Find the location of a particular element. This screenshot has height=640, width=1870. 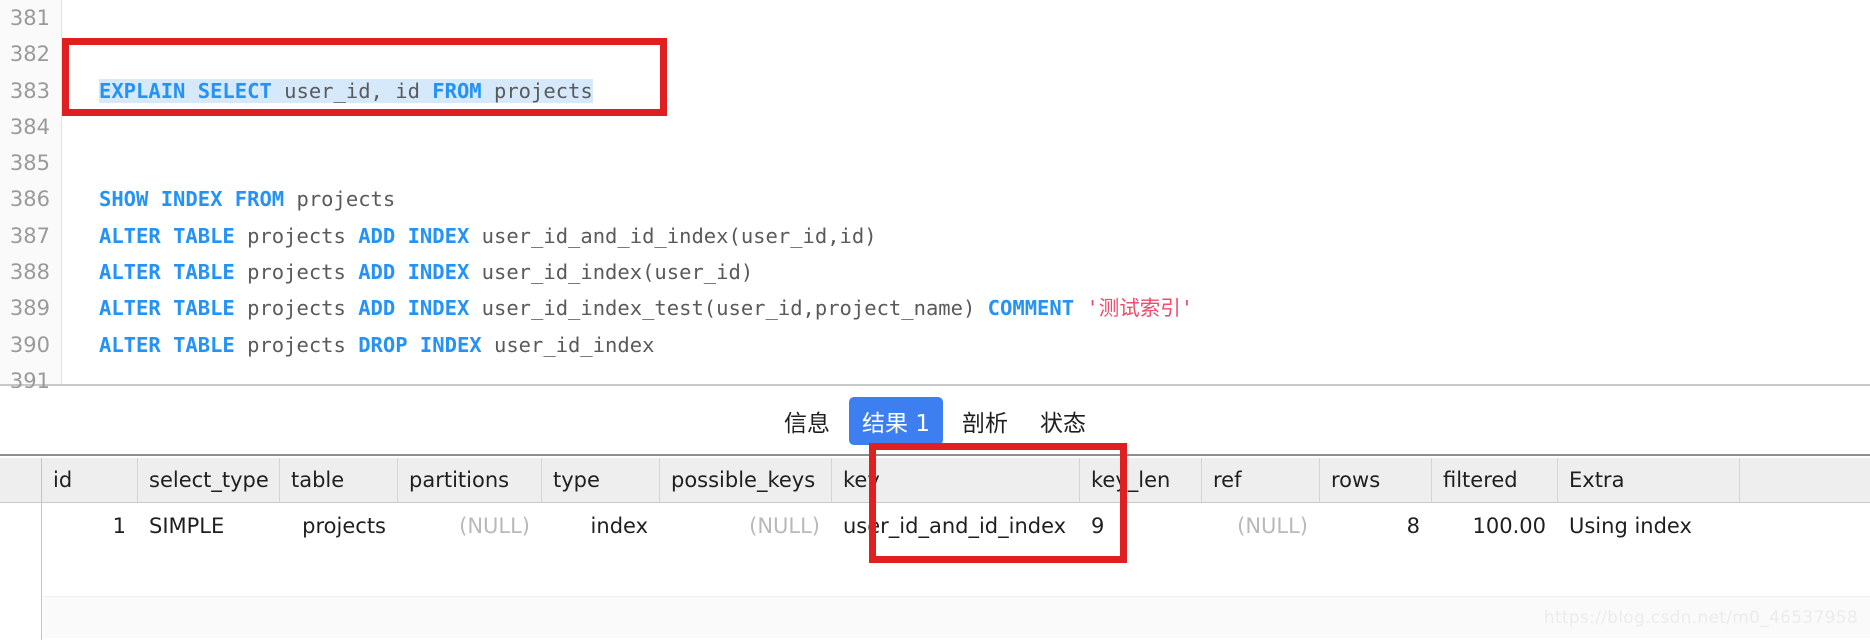

cell-select_type: SIMPLE is located at coordinates (209, 526).